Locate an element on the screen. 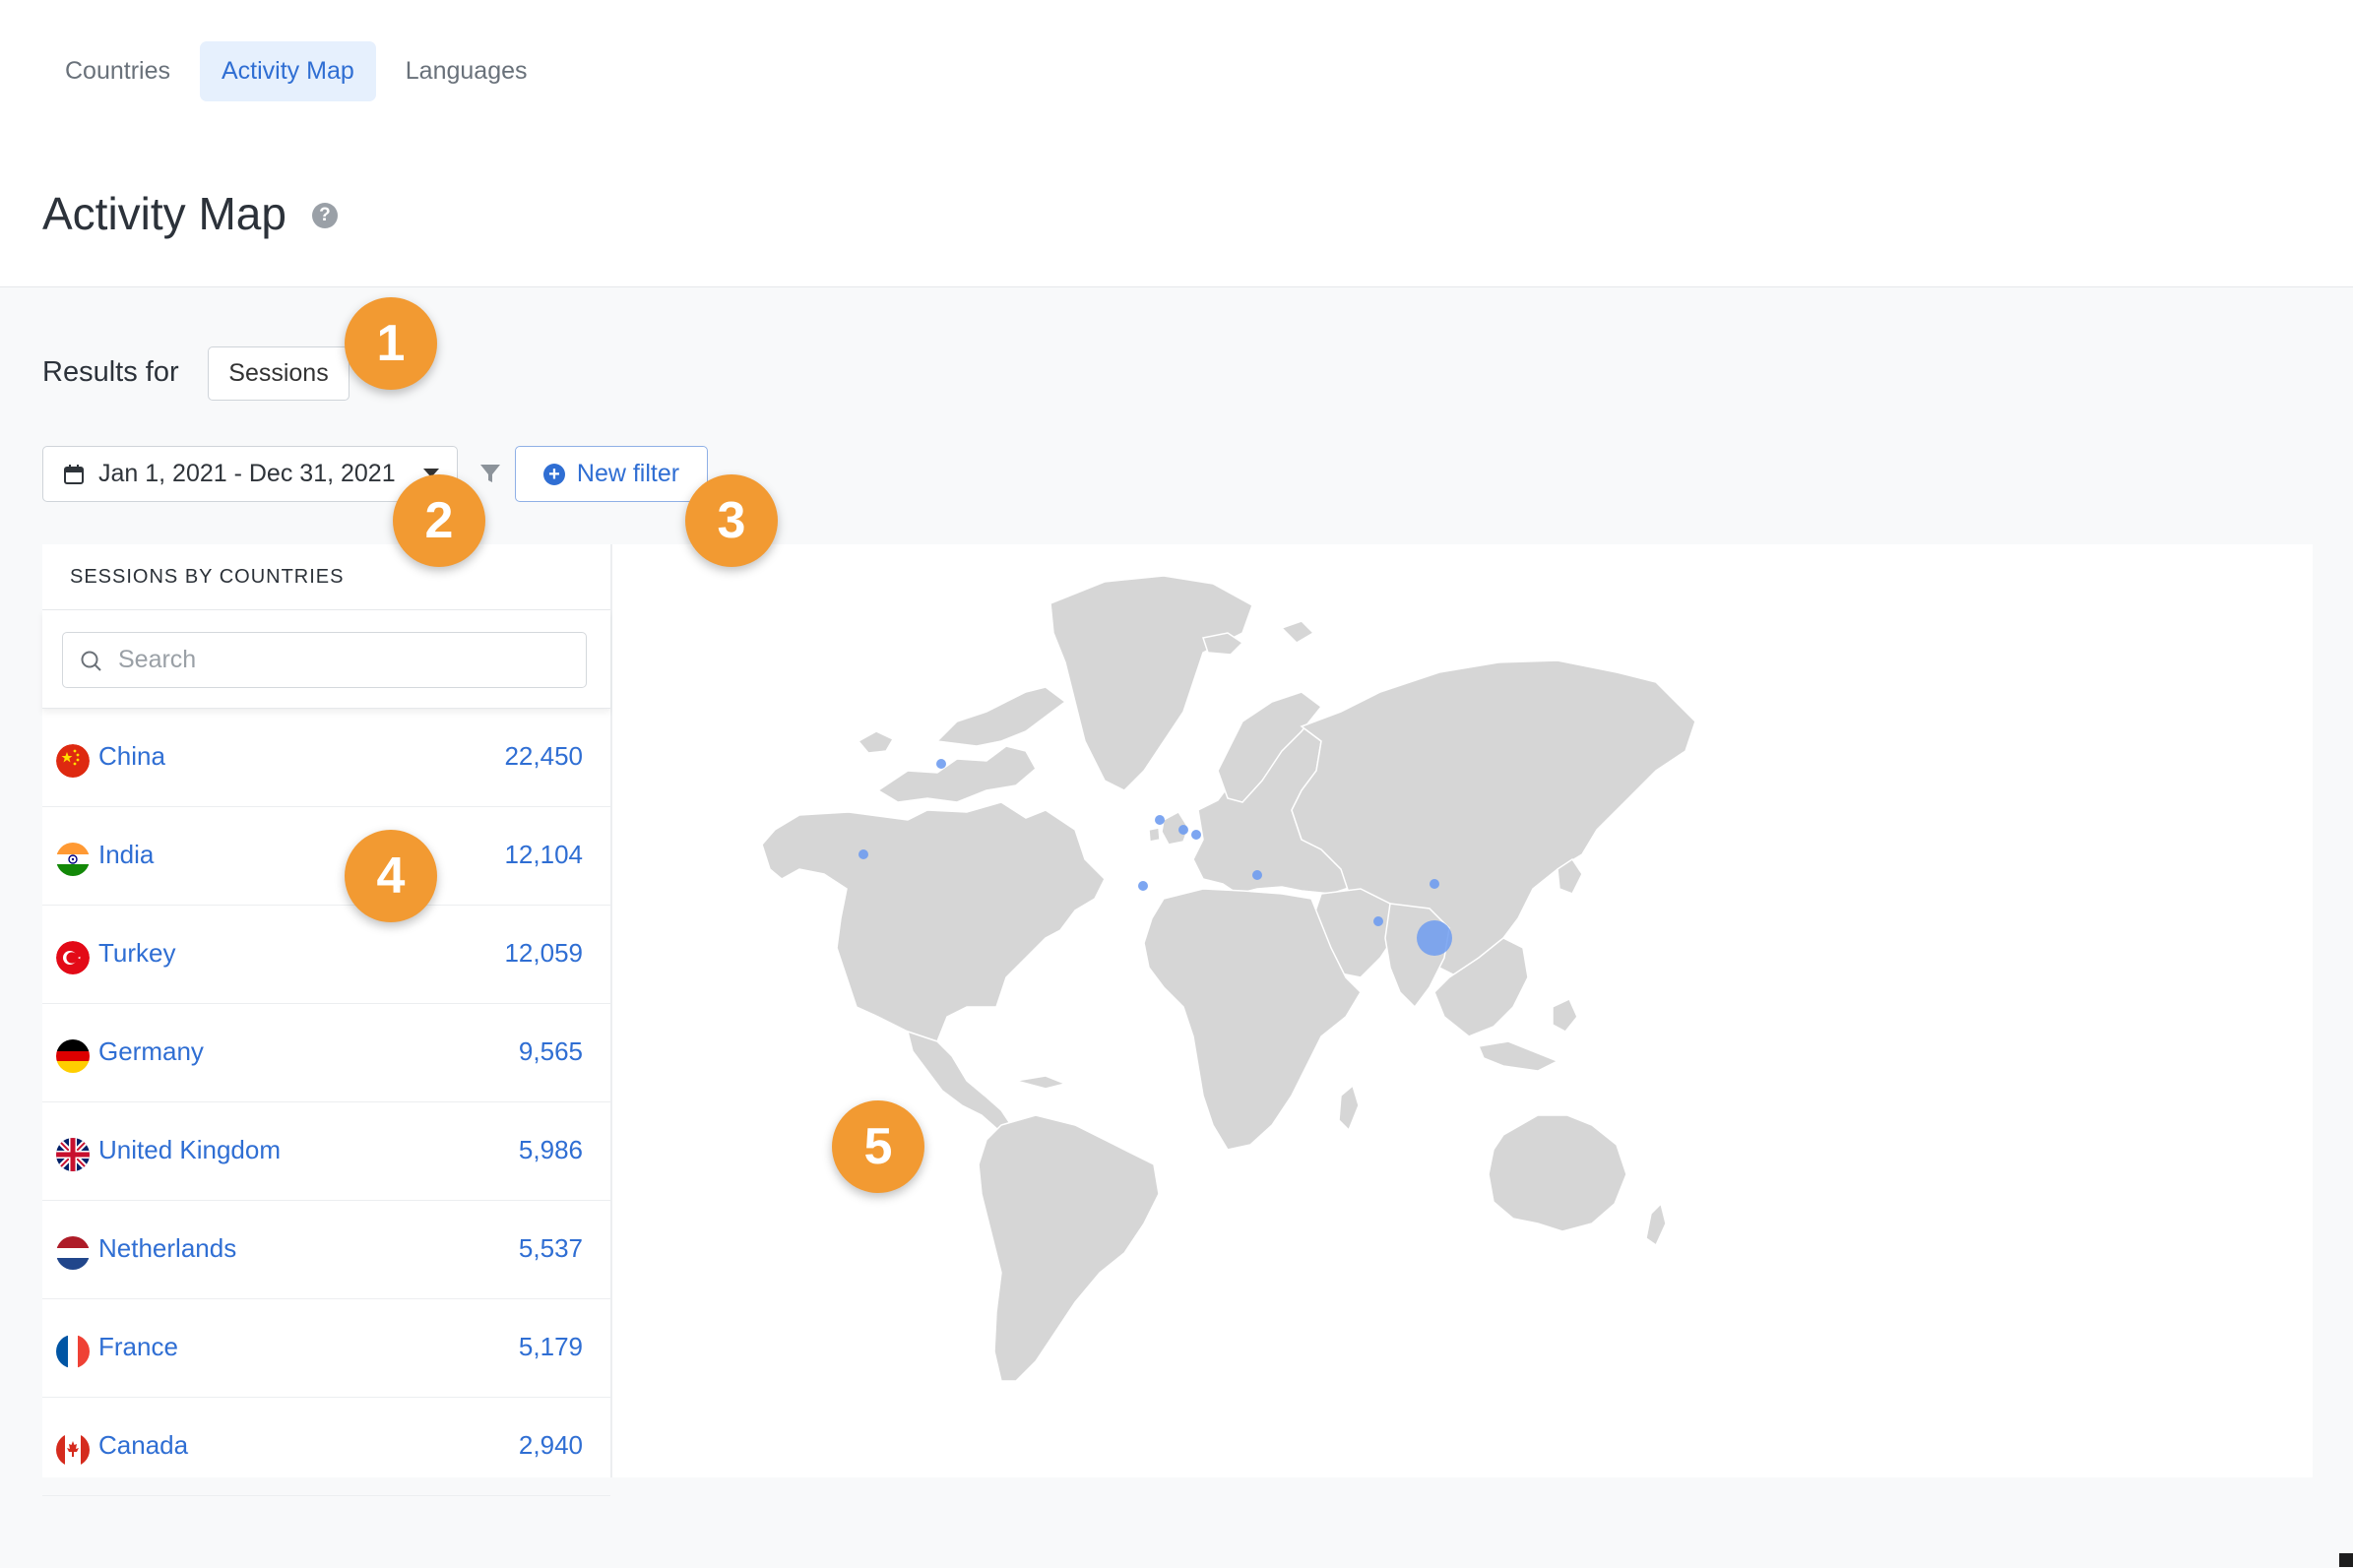  country-row-china: China 22,450 is located at coordinates (326, 758).